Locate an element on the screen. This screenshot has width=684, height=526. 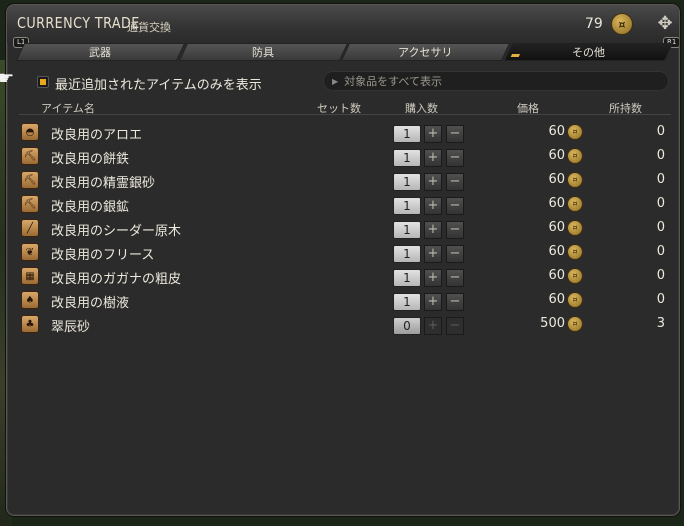
item-name: 改良用のフリース is located at coordinates (103, 255).